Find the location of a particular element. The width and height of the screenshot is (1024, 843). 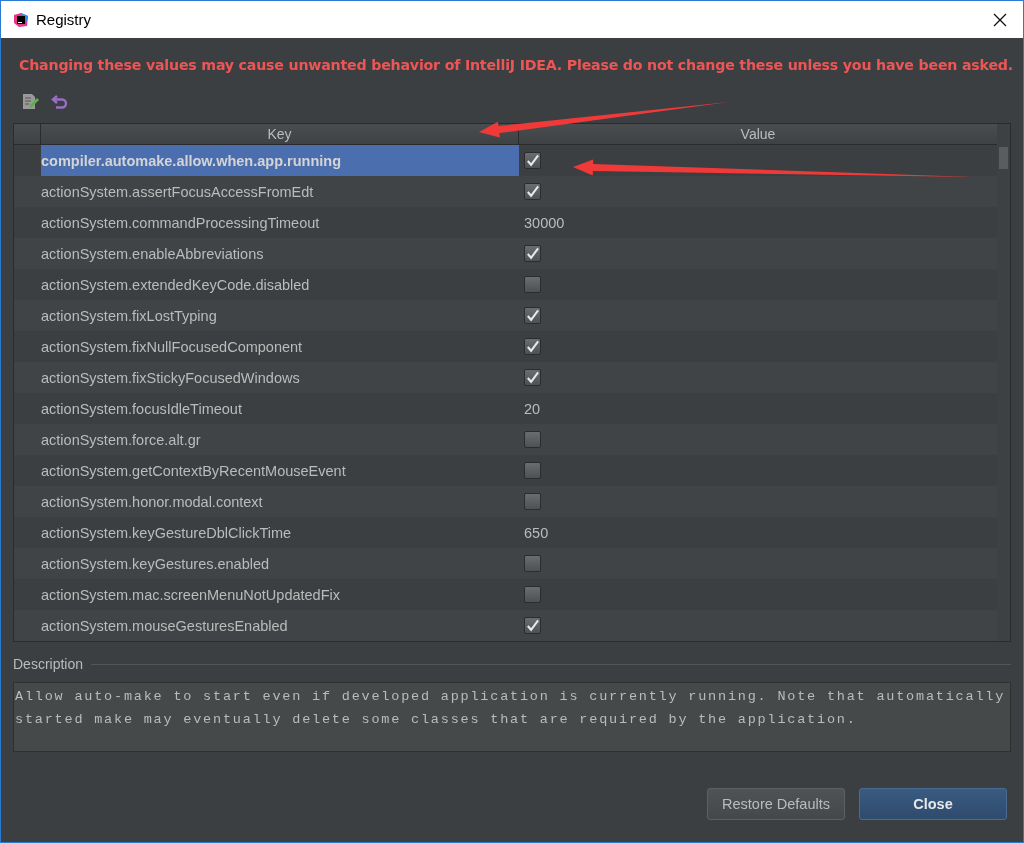

table-row: actionSystem.fixLostTyping is located at coordinates (505, 315).